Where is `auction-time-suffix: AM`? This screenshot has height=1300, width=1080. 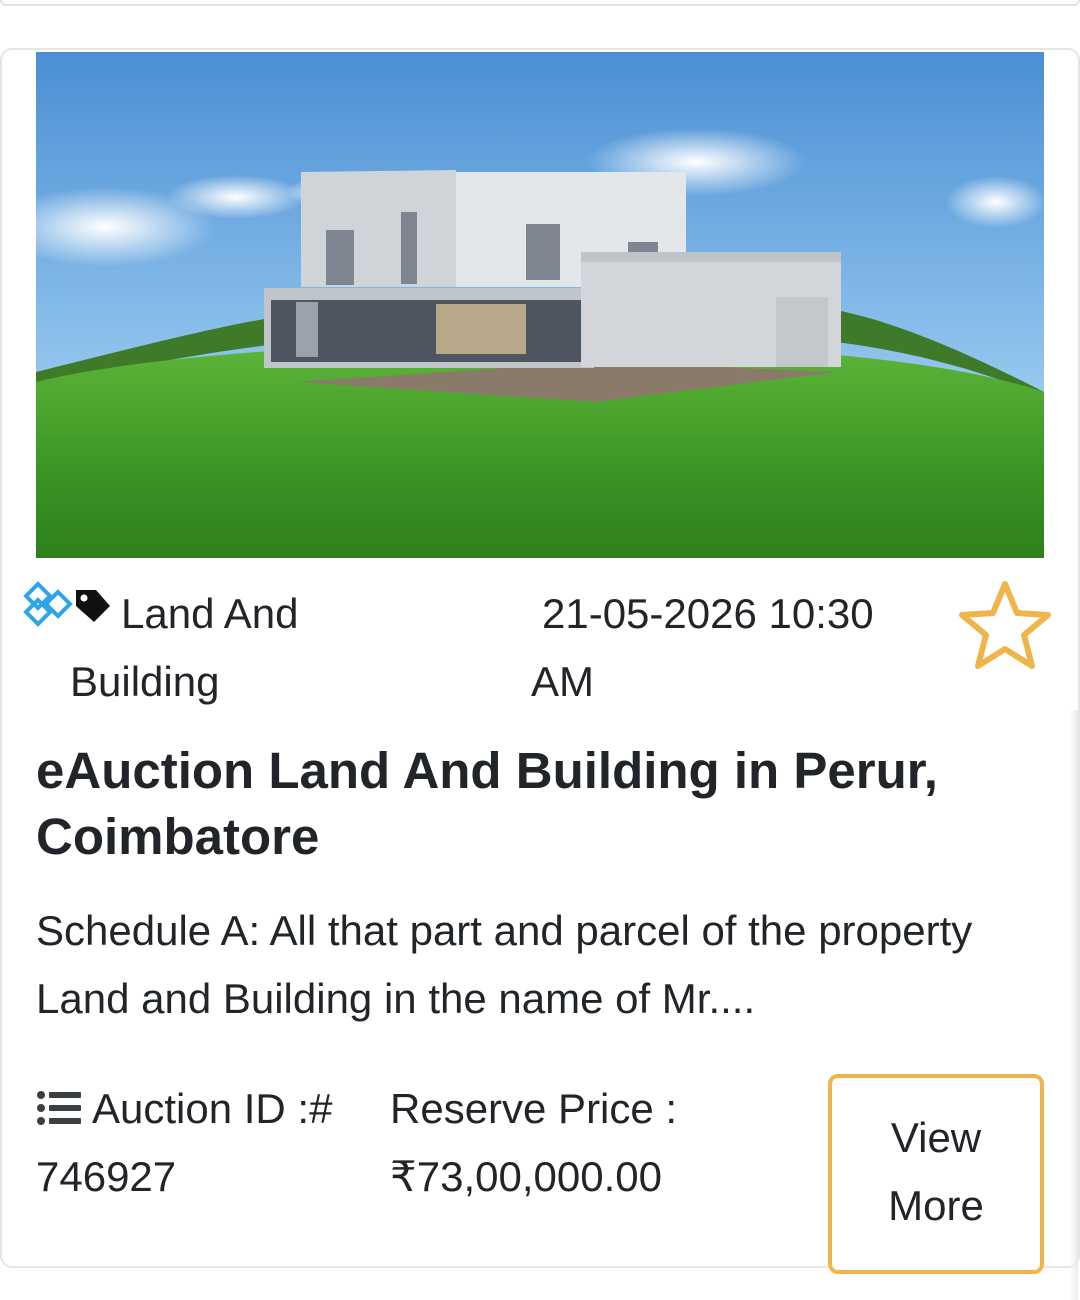
auction-time-suffix: AM is located at coordinates (562, 681).